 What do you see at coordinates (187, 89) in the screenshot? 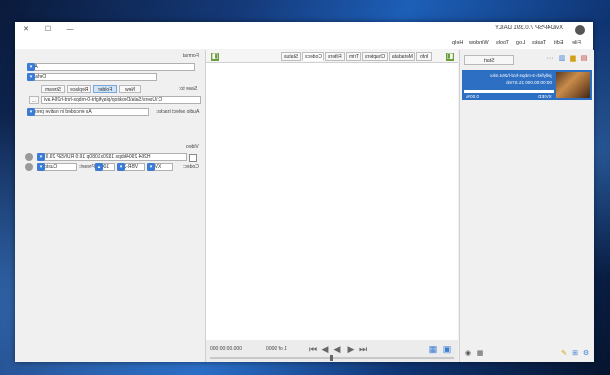
I see `saveto-label: Save to:` at bounding box center [187, 89].